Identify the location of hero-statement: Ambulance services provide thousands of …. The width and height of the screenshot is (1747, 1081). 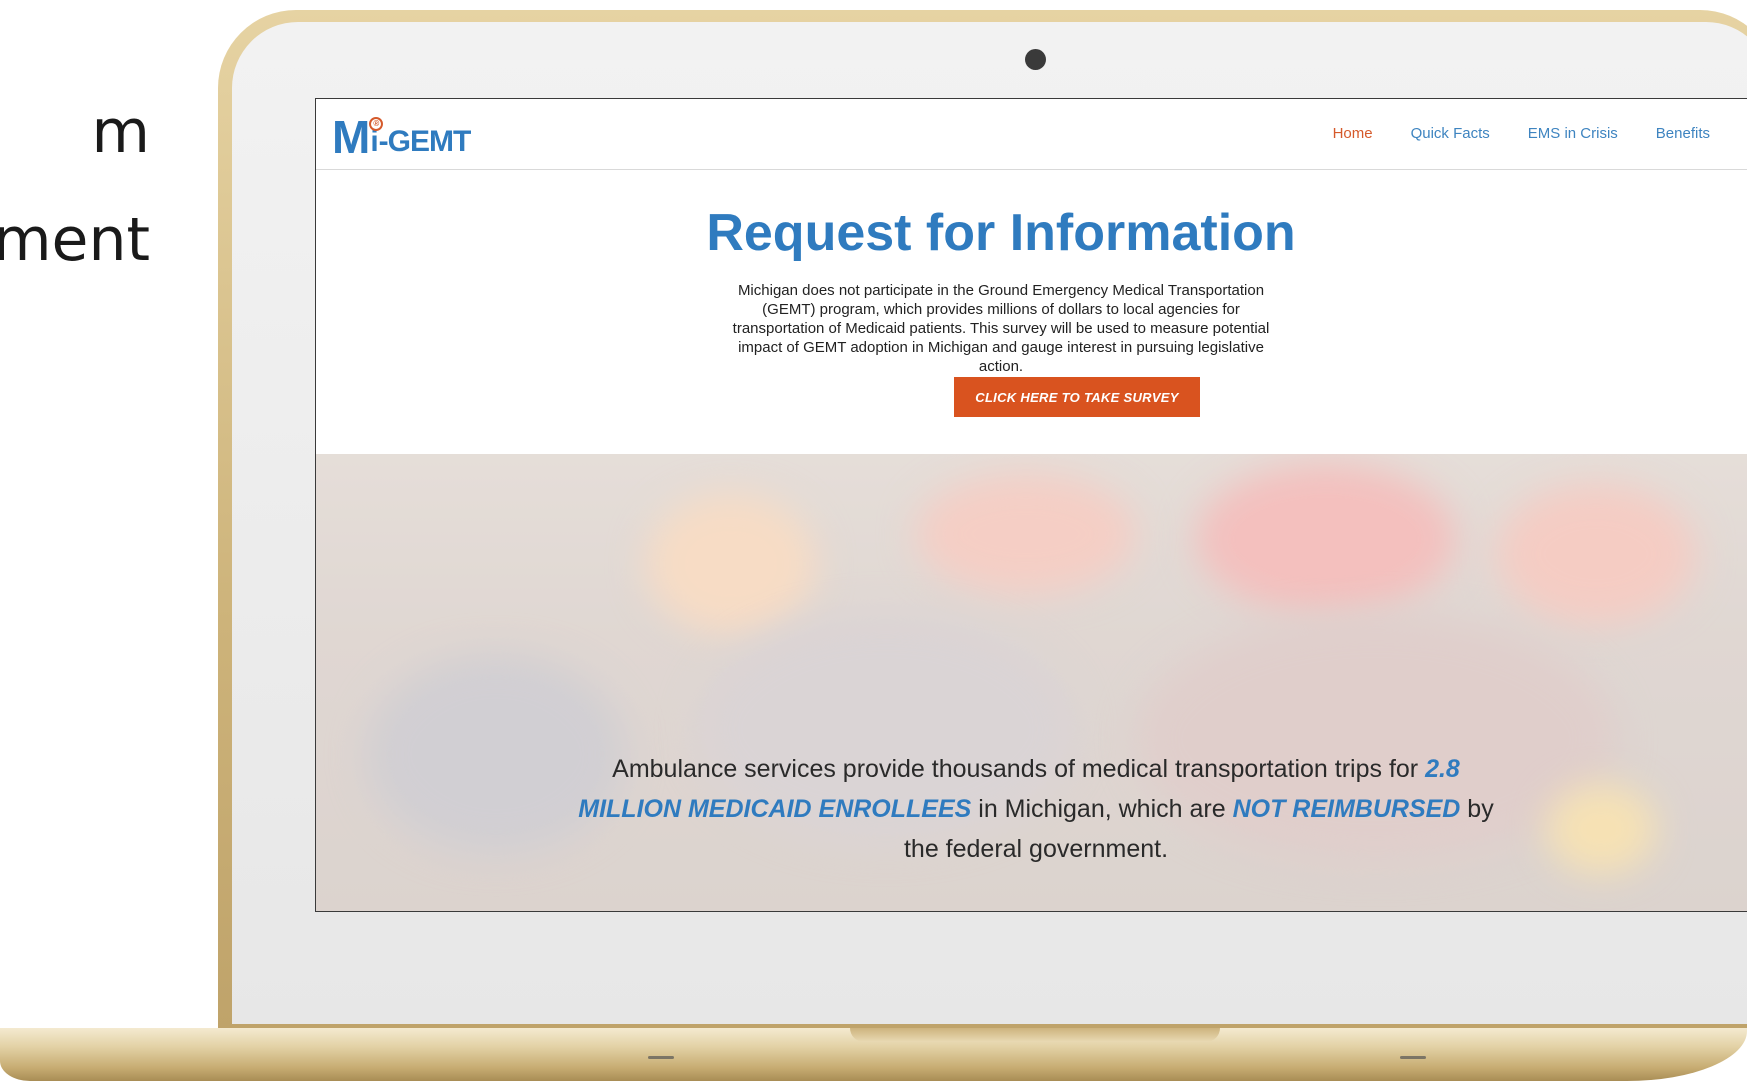
(1036, 809).